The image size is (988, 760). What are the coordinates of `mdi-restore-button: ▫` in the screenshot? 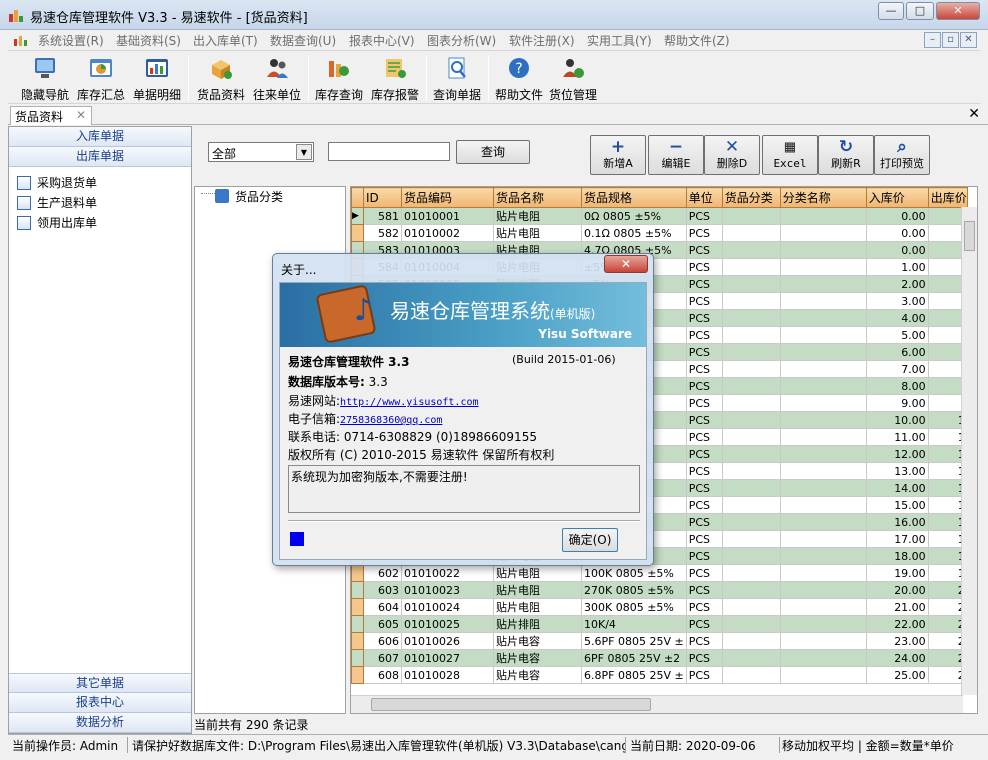 It's located at (950, 40).